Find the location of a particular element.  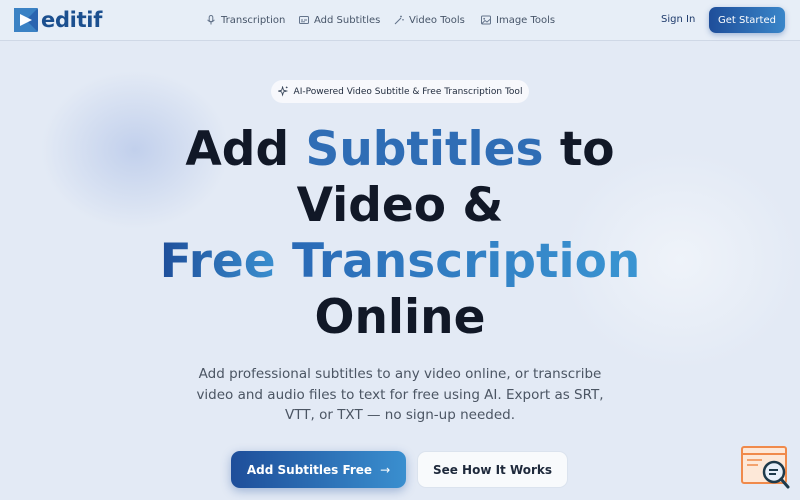

nav-link-label: Transcription is located at coordinates (253, 20).